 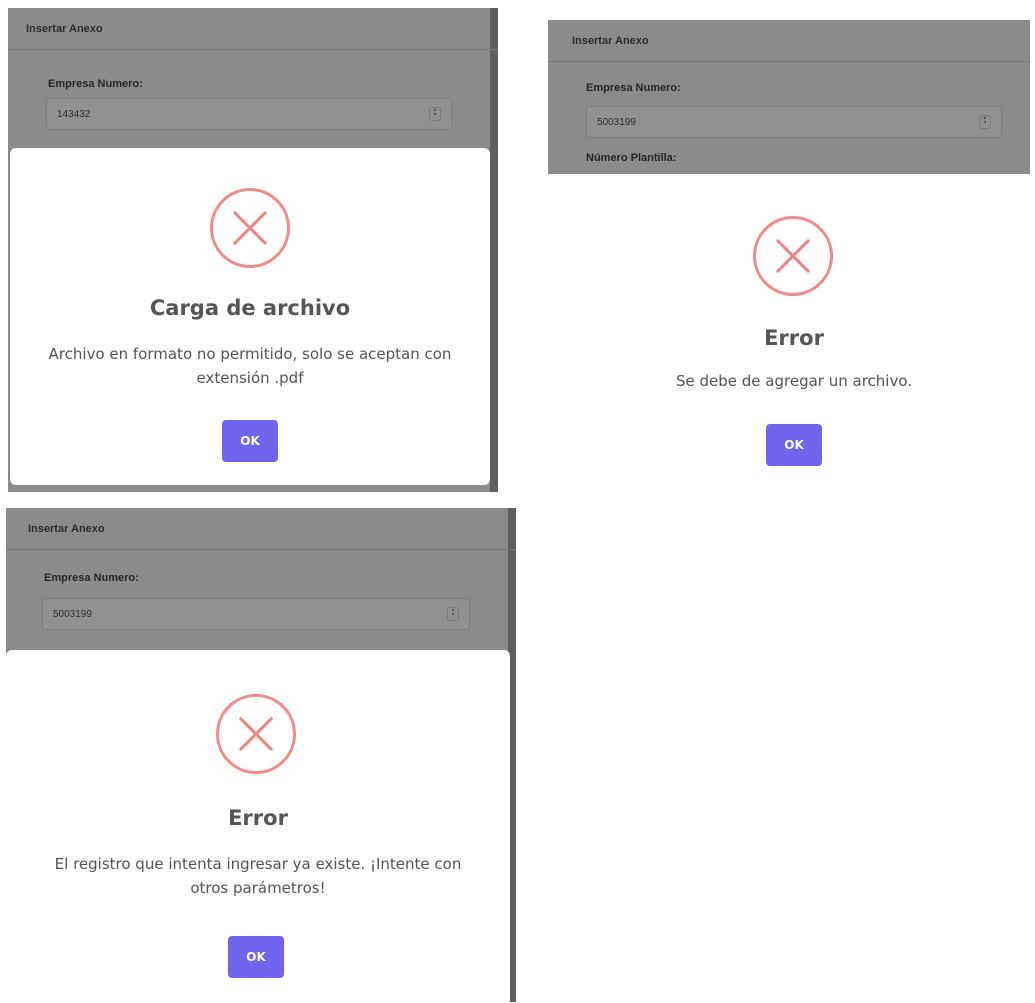 What do you see at coordinates (249, 114) in the screenshot?
I see `empresa-numero-input: 143432 ▴ ▾` at bounding box center [249, 114].